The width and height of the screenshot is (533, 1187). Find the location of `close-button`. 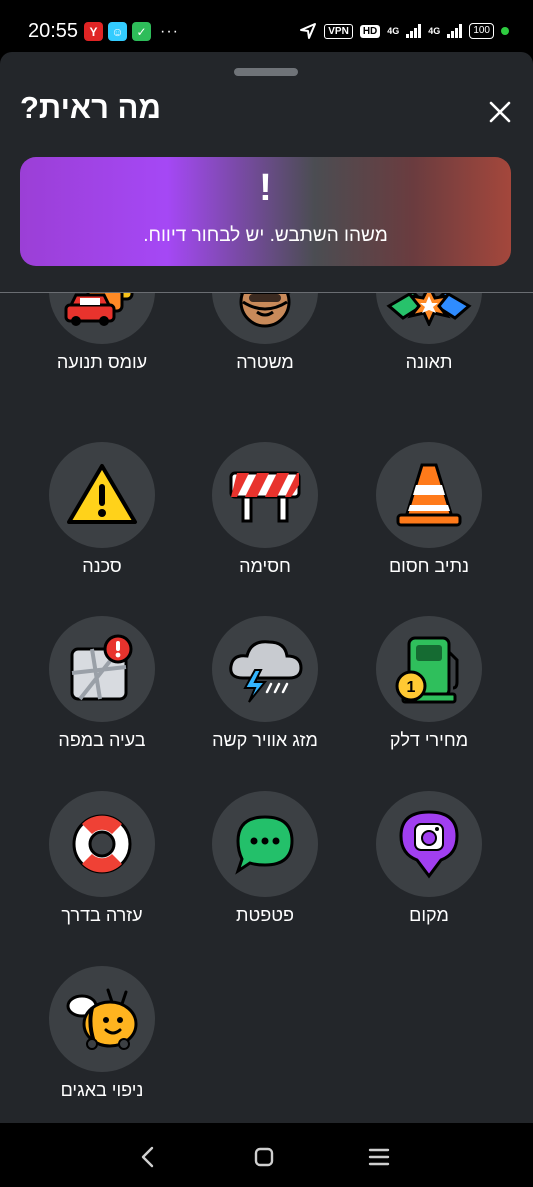

close-button is located at coordinates (500, 112).